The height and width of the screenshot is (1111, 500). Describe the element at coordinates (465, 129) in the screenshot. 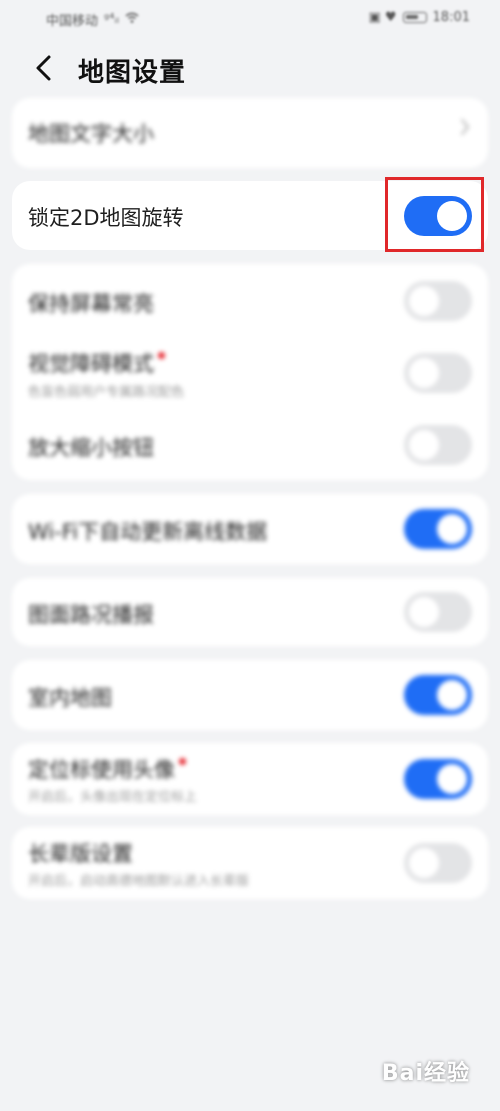

I see `chevron-right-icon` at that location.